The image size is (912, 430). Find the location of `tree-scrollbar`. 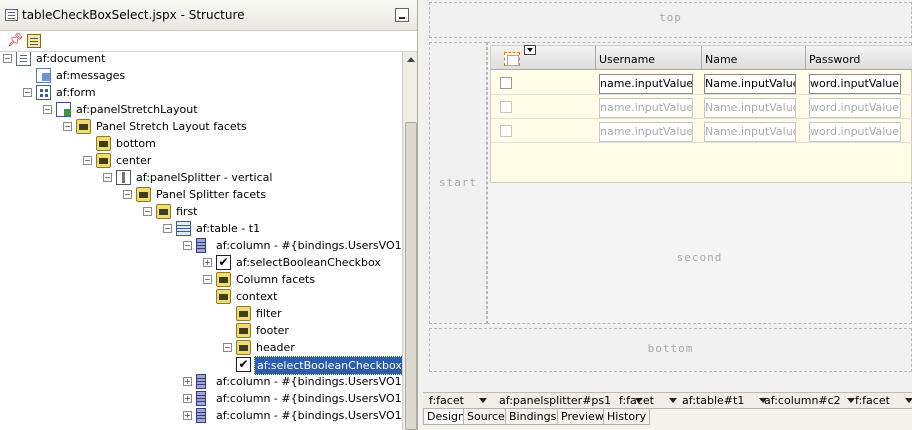

tree-scrollbar is located at coordinates (409, 241).